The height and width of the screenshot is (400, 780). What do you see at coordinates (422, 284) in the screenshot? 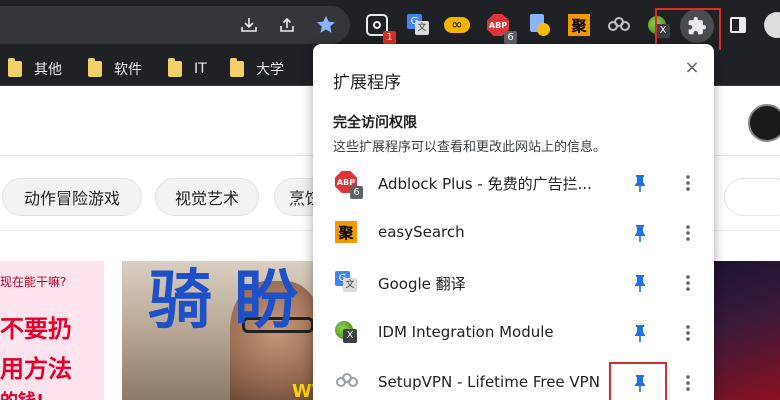
I see `extension-name: Google 翻译` at bounding box center [422, 284].